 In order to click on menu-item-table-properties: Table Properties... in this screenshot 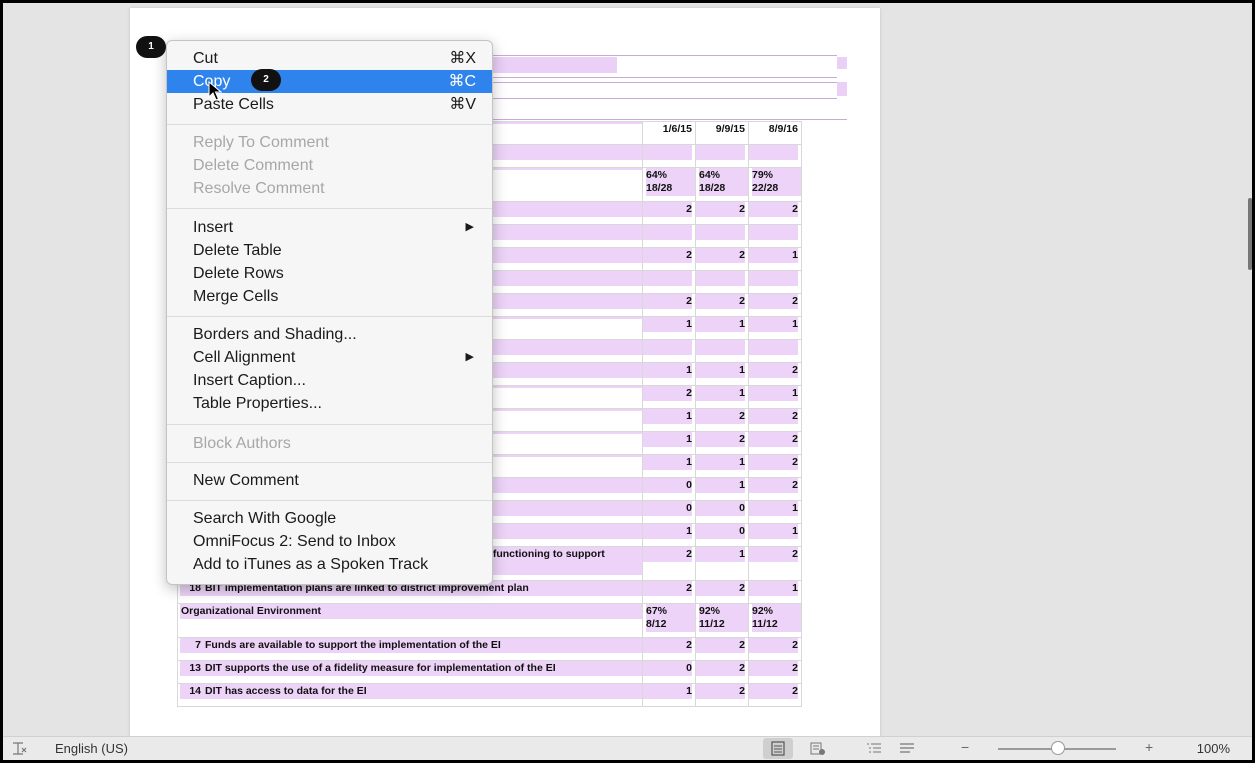, I will do `click(329, 403)`.